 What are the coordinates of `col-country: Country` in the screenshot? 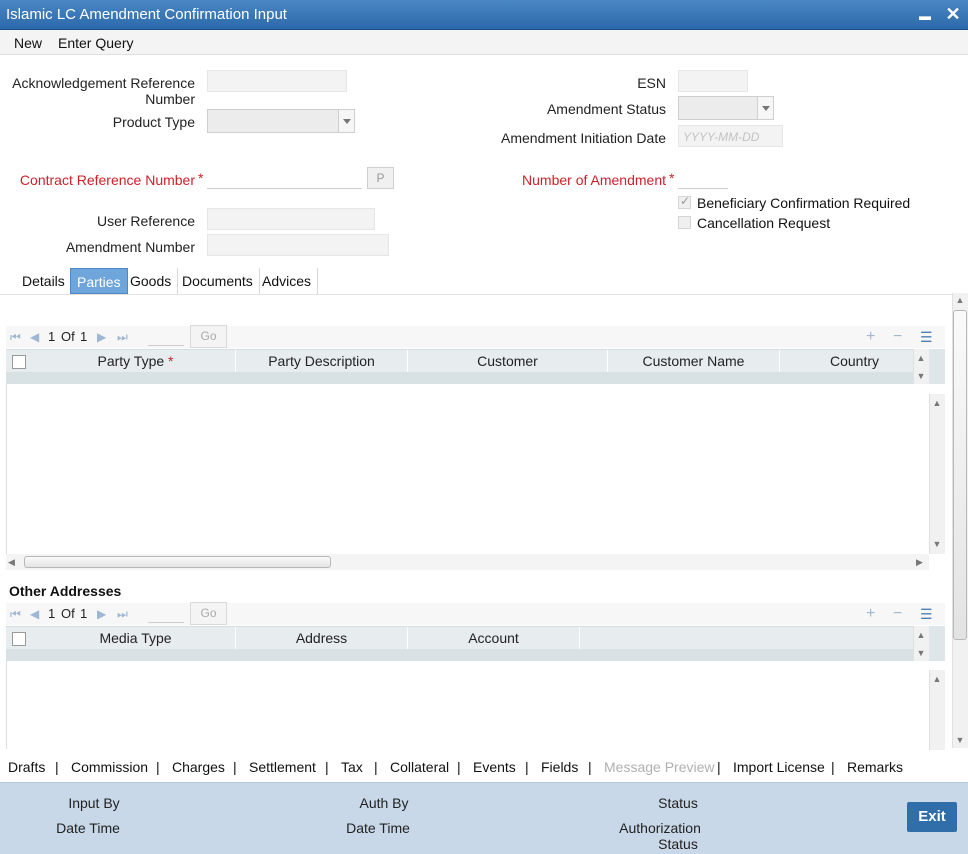 It's located at (855, 361).